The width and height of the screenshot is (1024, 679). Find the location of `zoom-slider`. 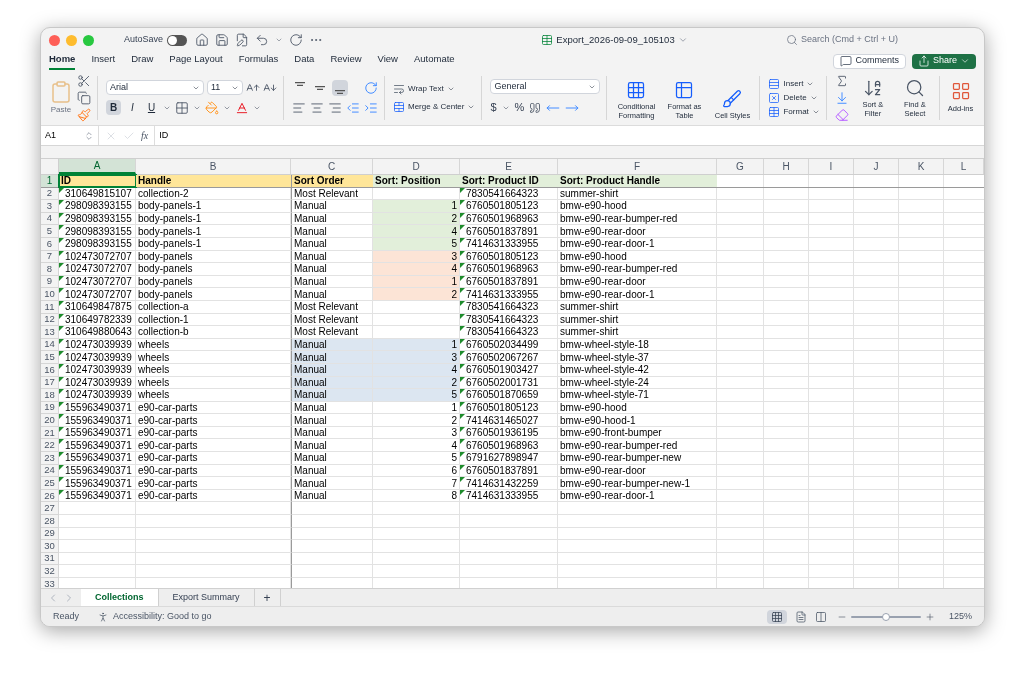

zoom-slider is located at coordinates (885, 616).